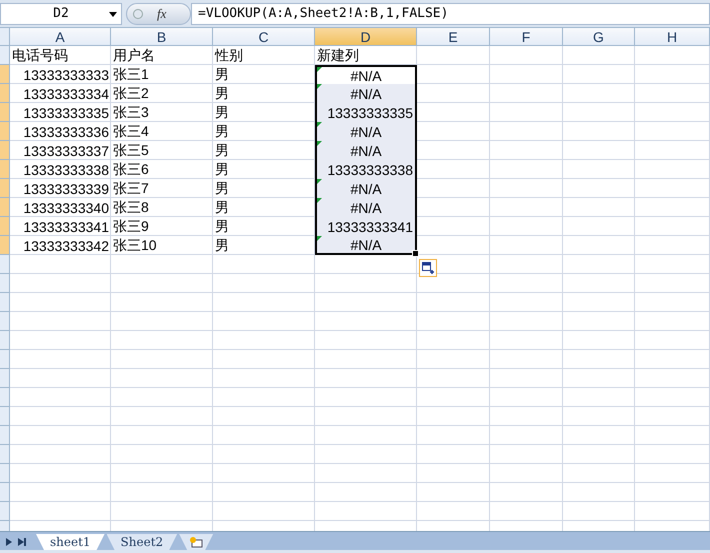  I want to click on column-header: A, so click(60, 37).